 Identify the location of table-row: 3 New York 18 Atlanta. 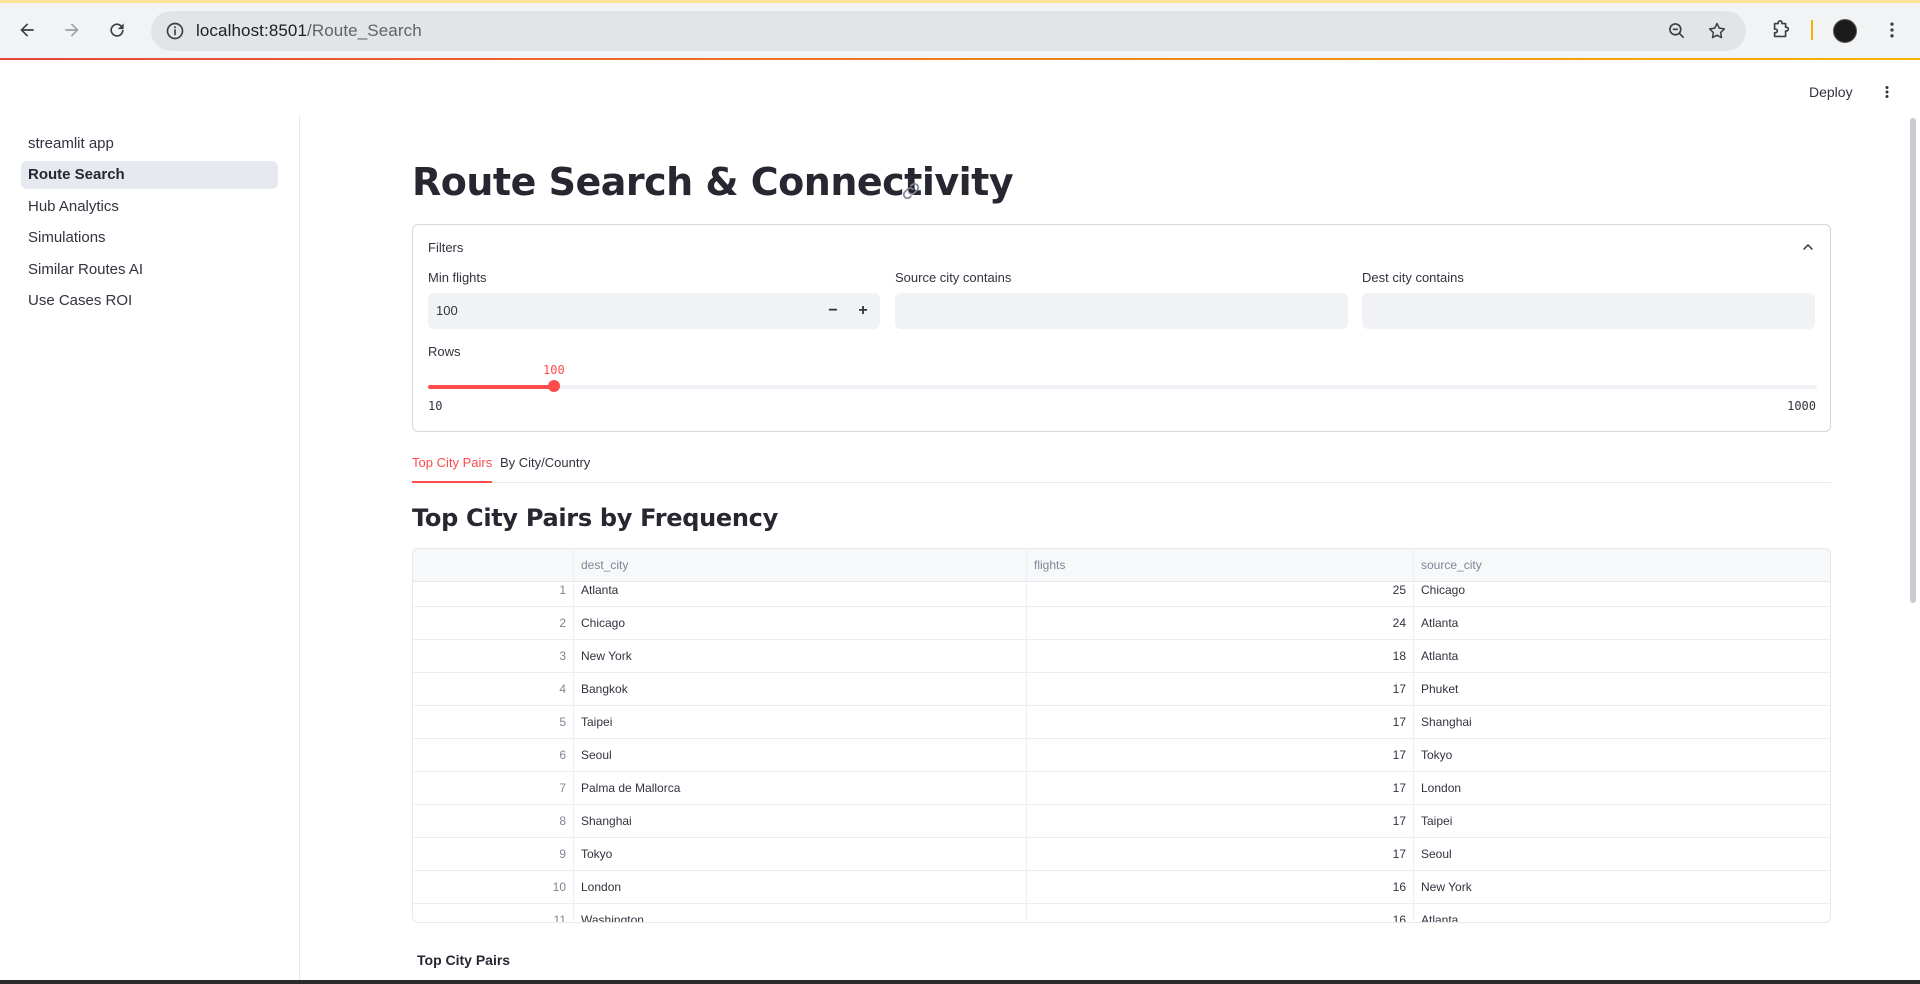
(1121, 656).